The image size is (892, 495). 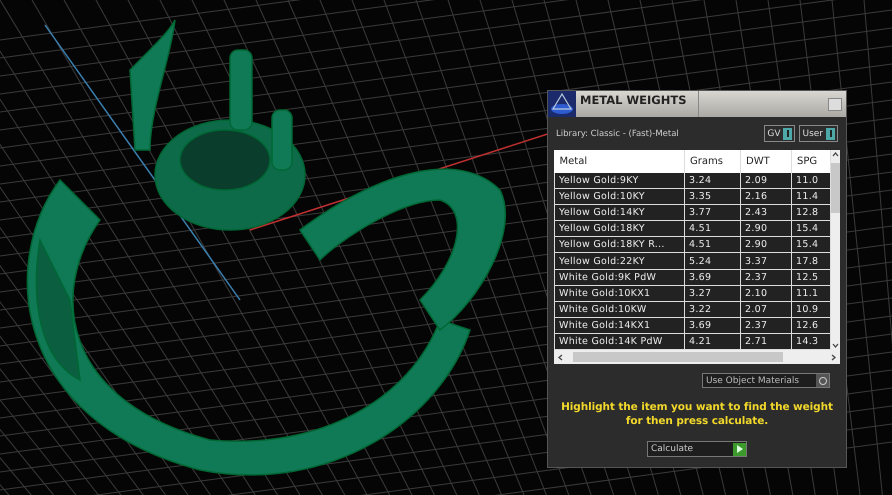 I want to click on table-cell: 12.8, so click(x=811, y=212).